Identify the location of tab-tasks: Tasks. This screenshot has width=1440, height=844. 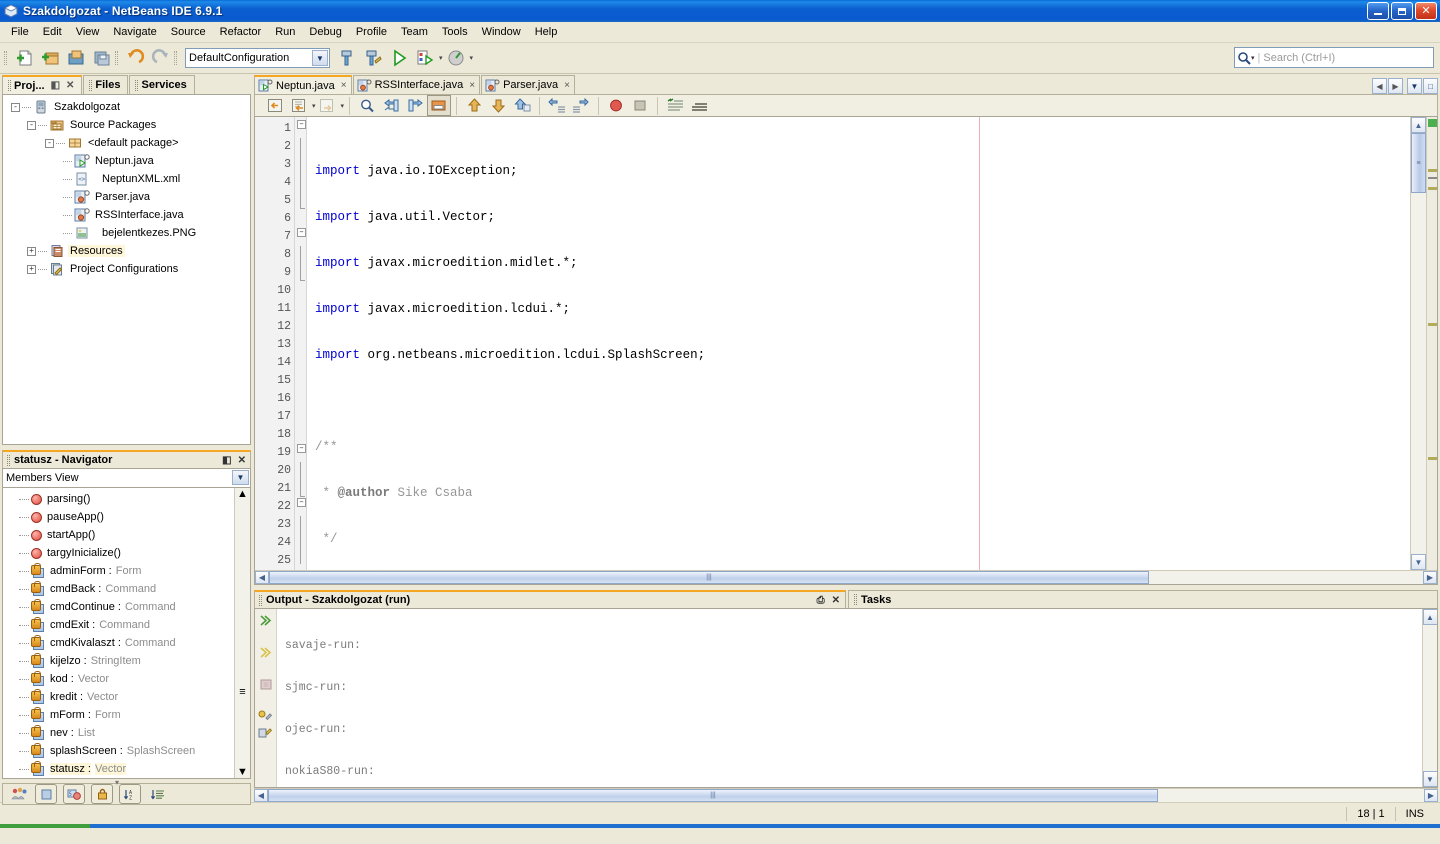
(1143, 599).